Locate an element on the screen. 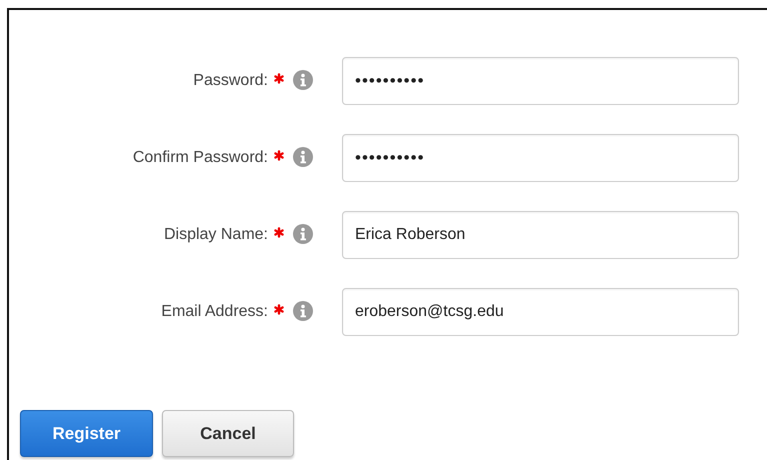  register-button: Register is located at coordinates (86, 433).